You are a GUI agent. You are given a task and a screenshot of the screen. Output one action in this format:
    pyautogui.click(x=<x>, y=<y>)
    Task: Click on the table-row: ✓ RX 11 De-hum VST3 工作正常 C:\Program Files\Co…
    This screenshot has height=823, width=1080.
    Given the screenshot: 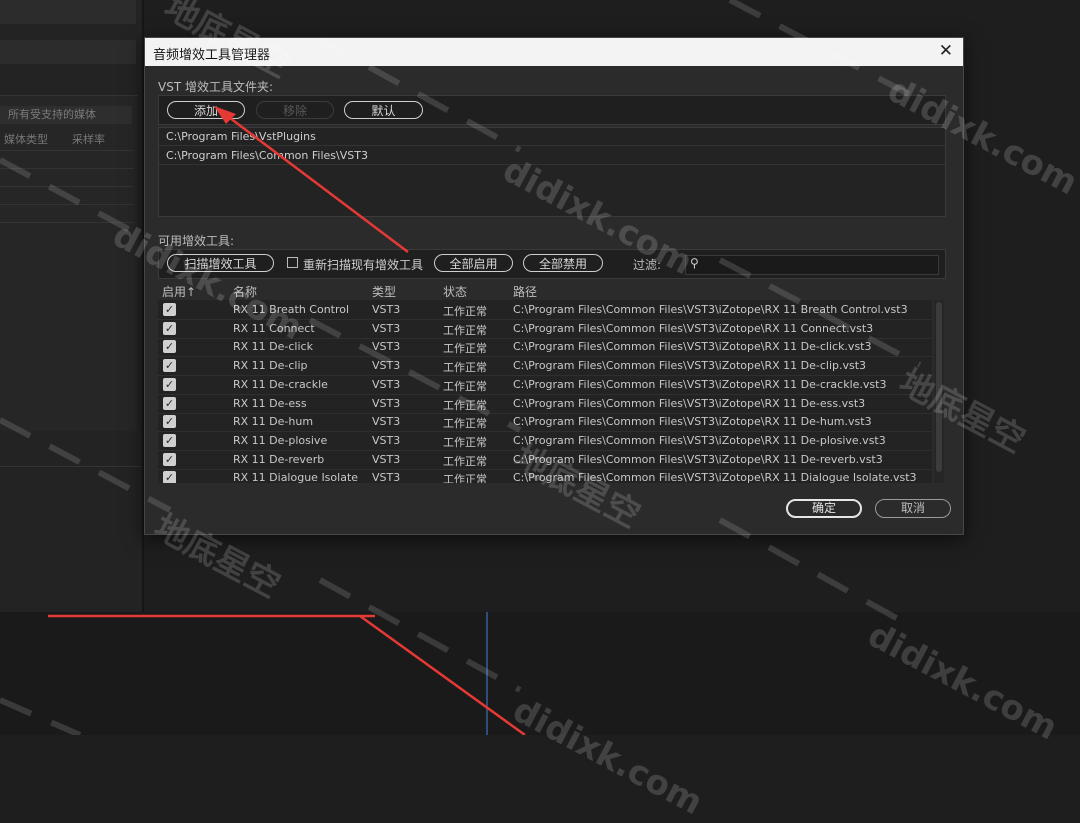 What is the action you would take?
    pyautogui.click(x=545, y=422)
    